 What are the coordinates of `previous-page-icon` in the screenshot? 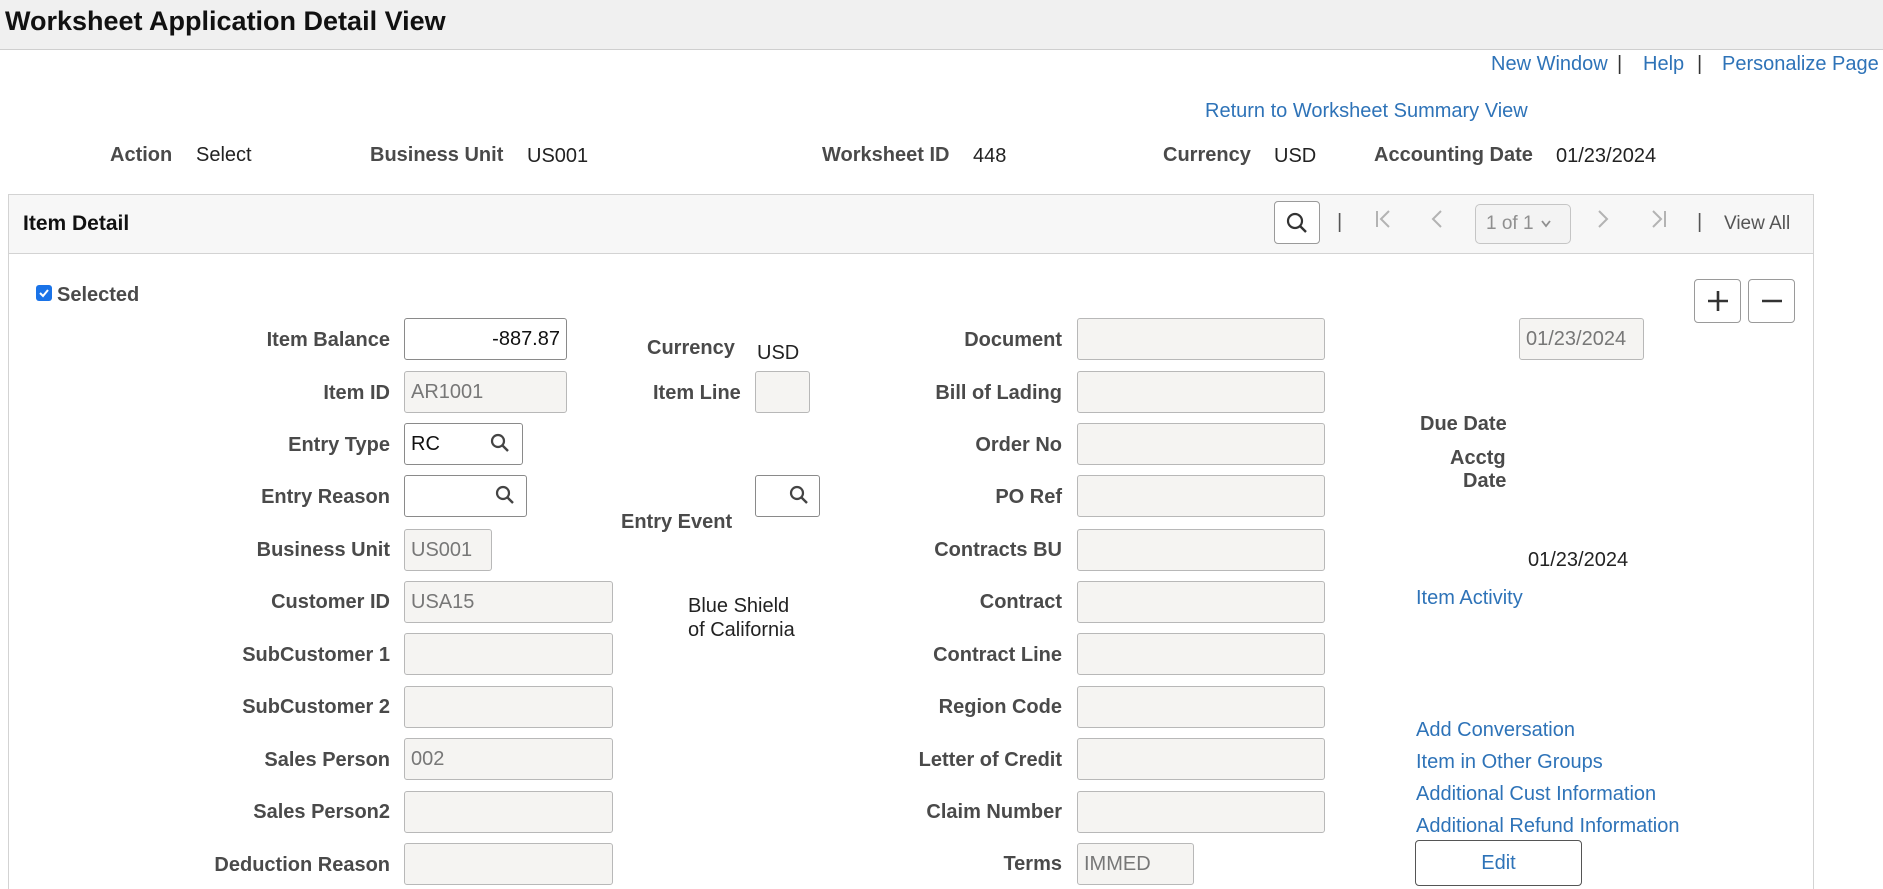 It's located at (1437, 222).